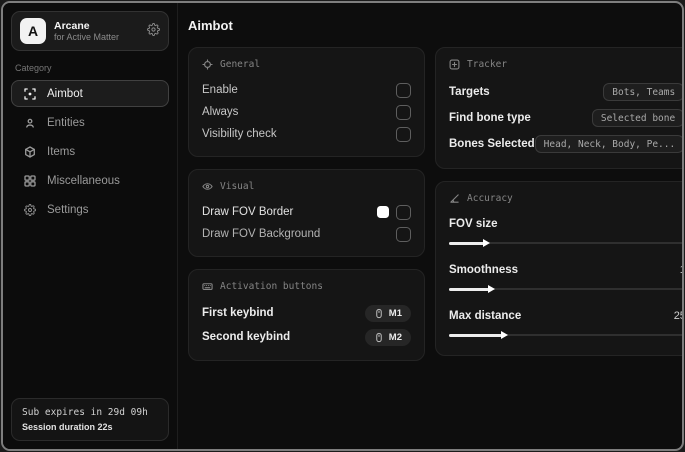 This screenshot has width=685, height=452. What do you see at coordinates (65, 93) in the screenshot?
I see `sidebar-item-label: Aimbot` at bounding box center [65, 93].